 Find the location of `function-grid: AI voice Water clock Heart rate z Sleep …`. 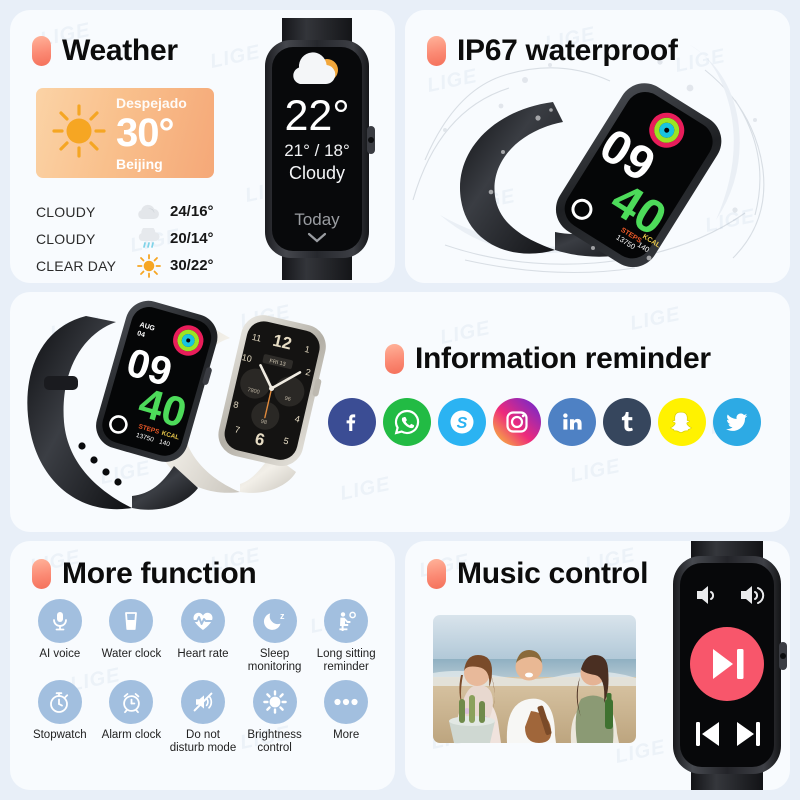

function-grid: AI voice Water clock Heart rate z Sleep … is located at coordinates (203, 677).